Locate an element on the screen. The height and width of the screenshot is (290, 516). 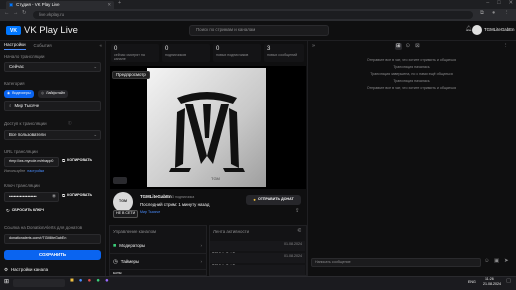
chat-mode-buttons: ⊞ ⊙ ⊠ is located at coordinates (408, 47).